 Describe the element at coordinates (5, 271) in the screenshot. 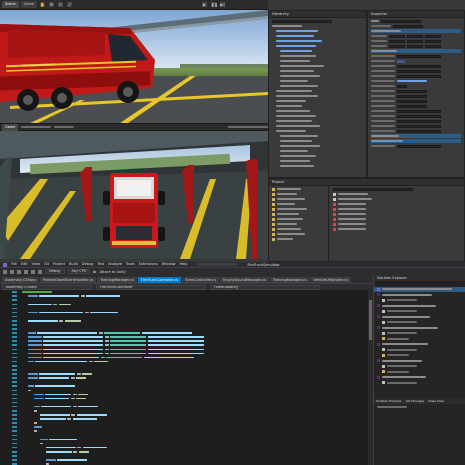

I see `back-icon` at that location.